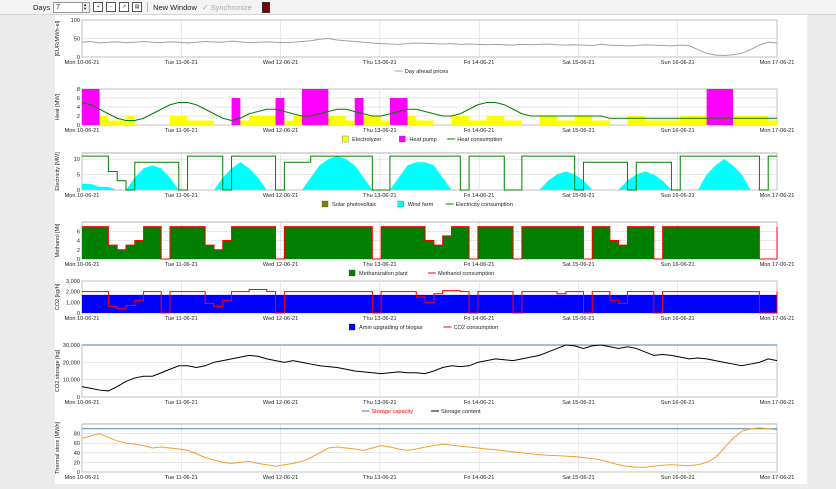 This screenshot has height=489, width=836. Describe the element at coordinates (58, 447) in the screenshot. I see `y-axis-label: Thermal store [MWh]` at that location.